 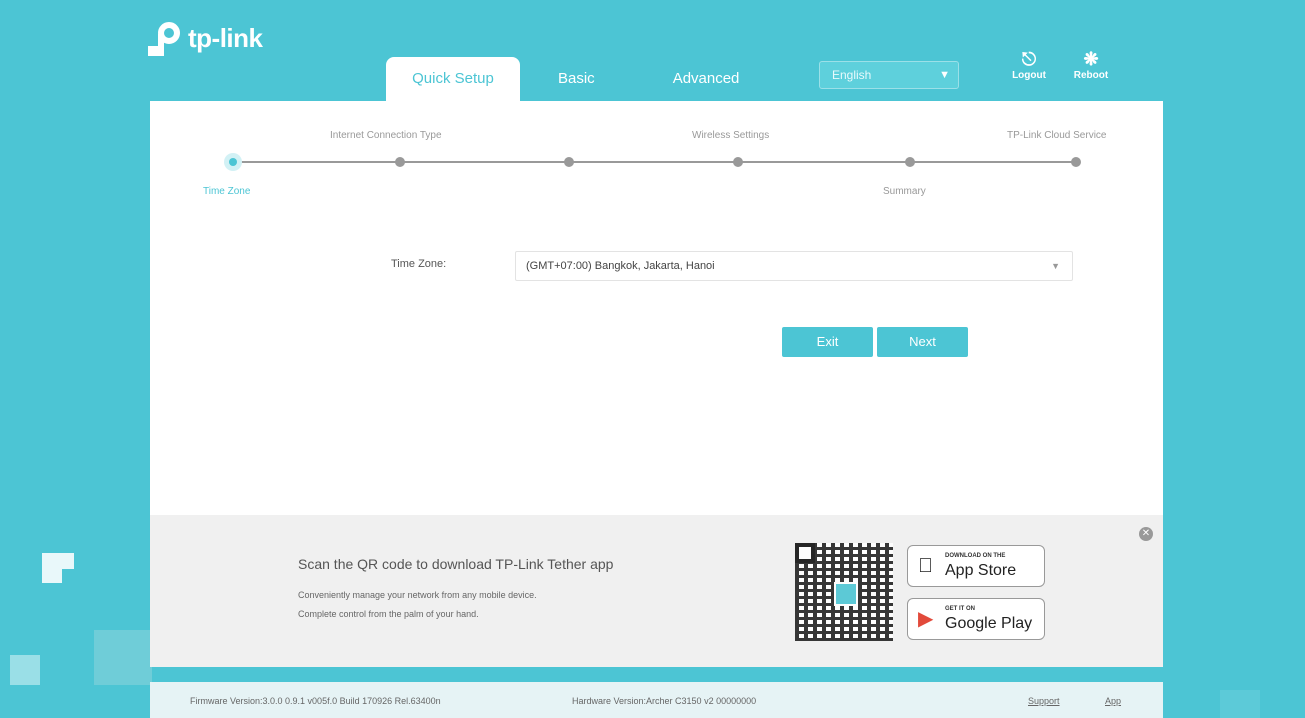 I want to click on step-tp-link-cloud-service: TP-Link Cloud Service, so click(x=1057, y=135).